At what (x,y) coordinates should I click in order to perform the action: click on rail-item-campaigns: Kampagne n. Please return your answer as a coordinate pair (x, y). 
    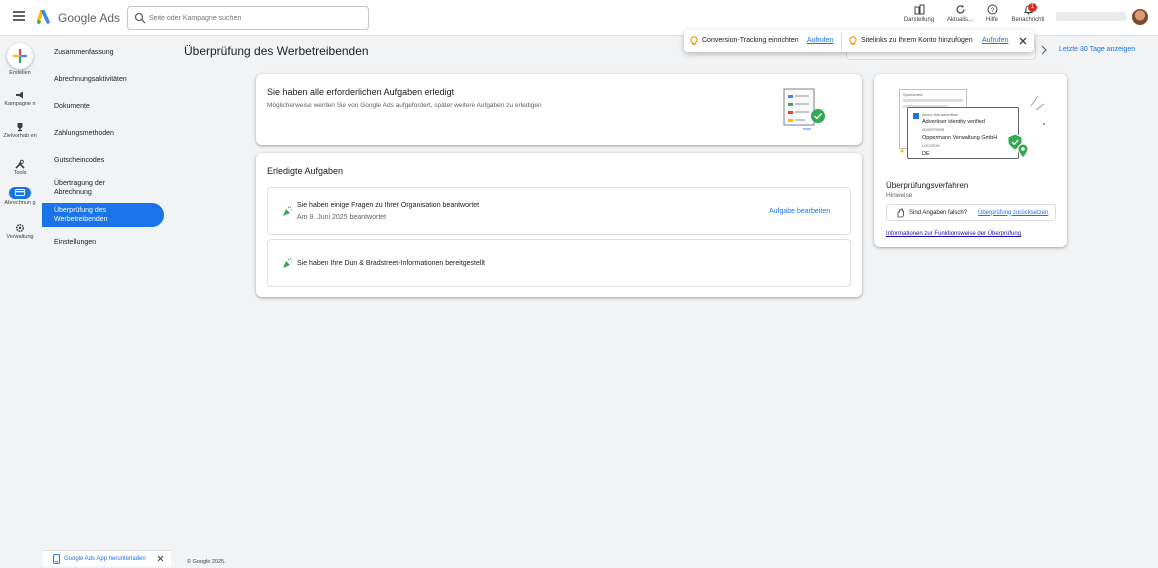
    Looking at the image, I should click on (20, 99).